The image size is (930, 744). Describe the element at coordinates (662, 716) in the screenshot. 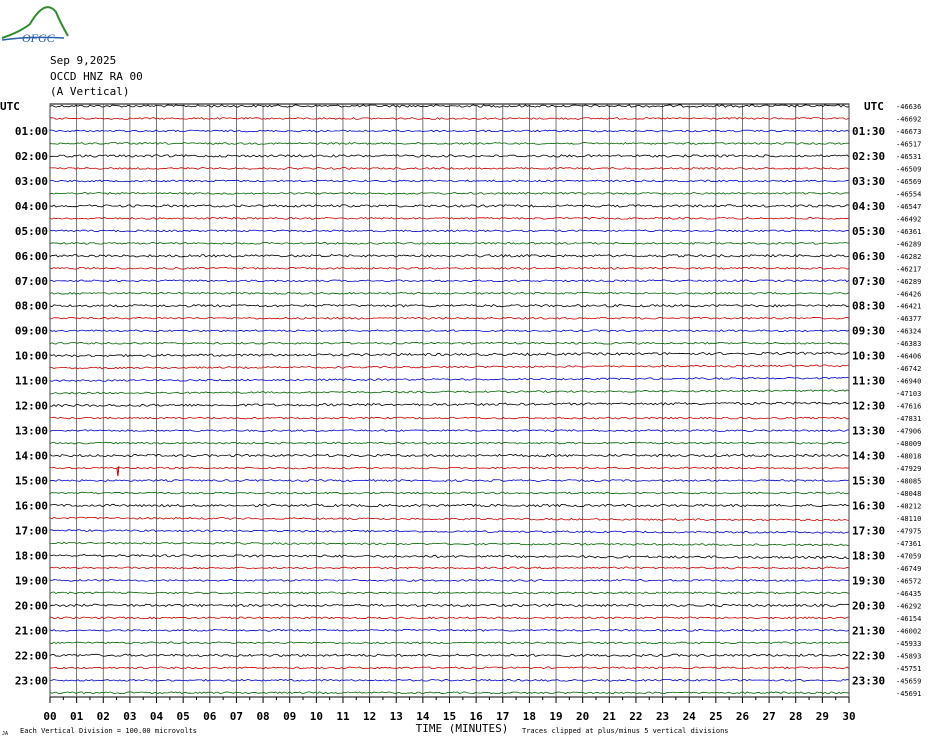

I see `x-tick-label: 23` at that location.